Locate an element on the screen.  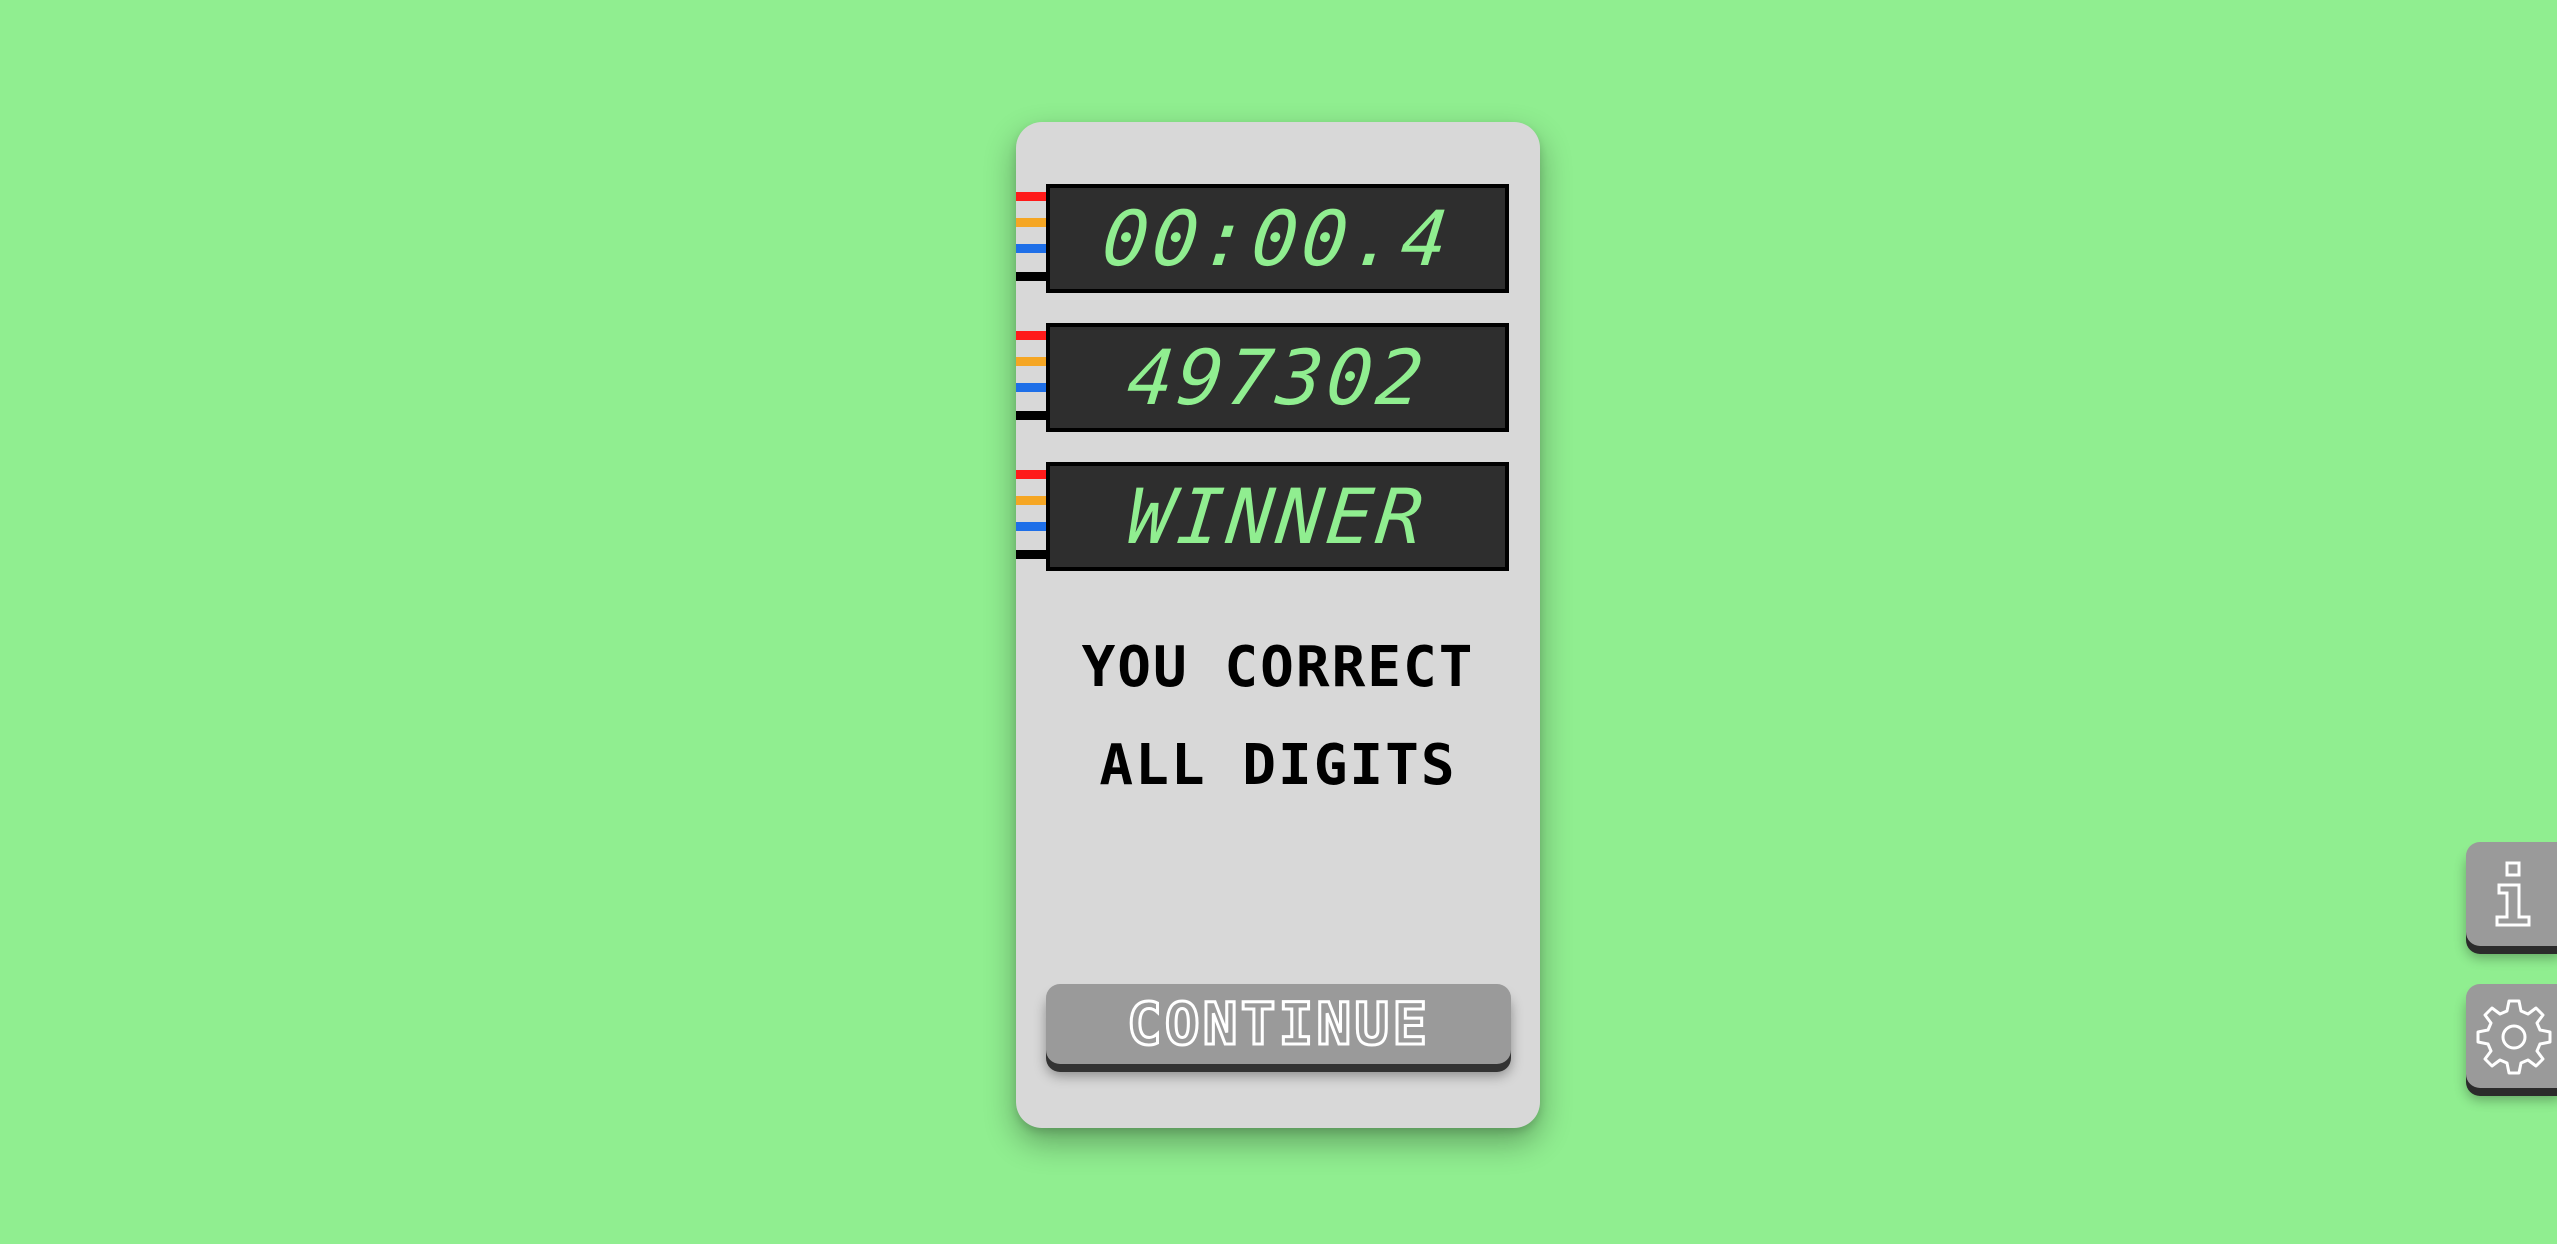
timer-display-row: 00:00.4 is located at coordinates (1278, 238).